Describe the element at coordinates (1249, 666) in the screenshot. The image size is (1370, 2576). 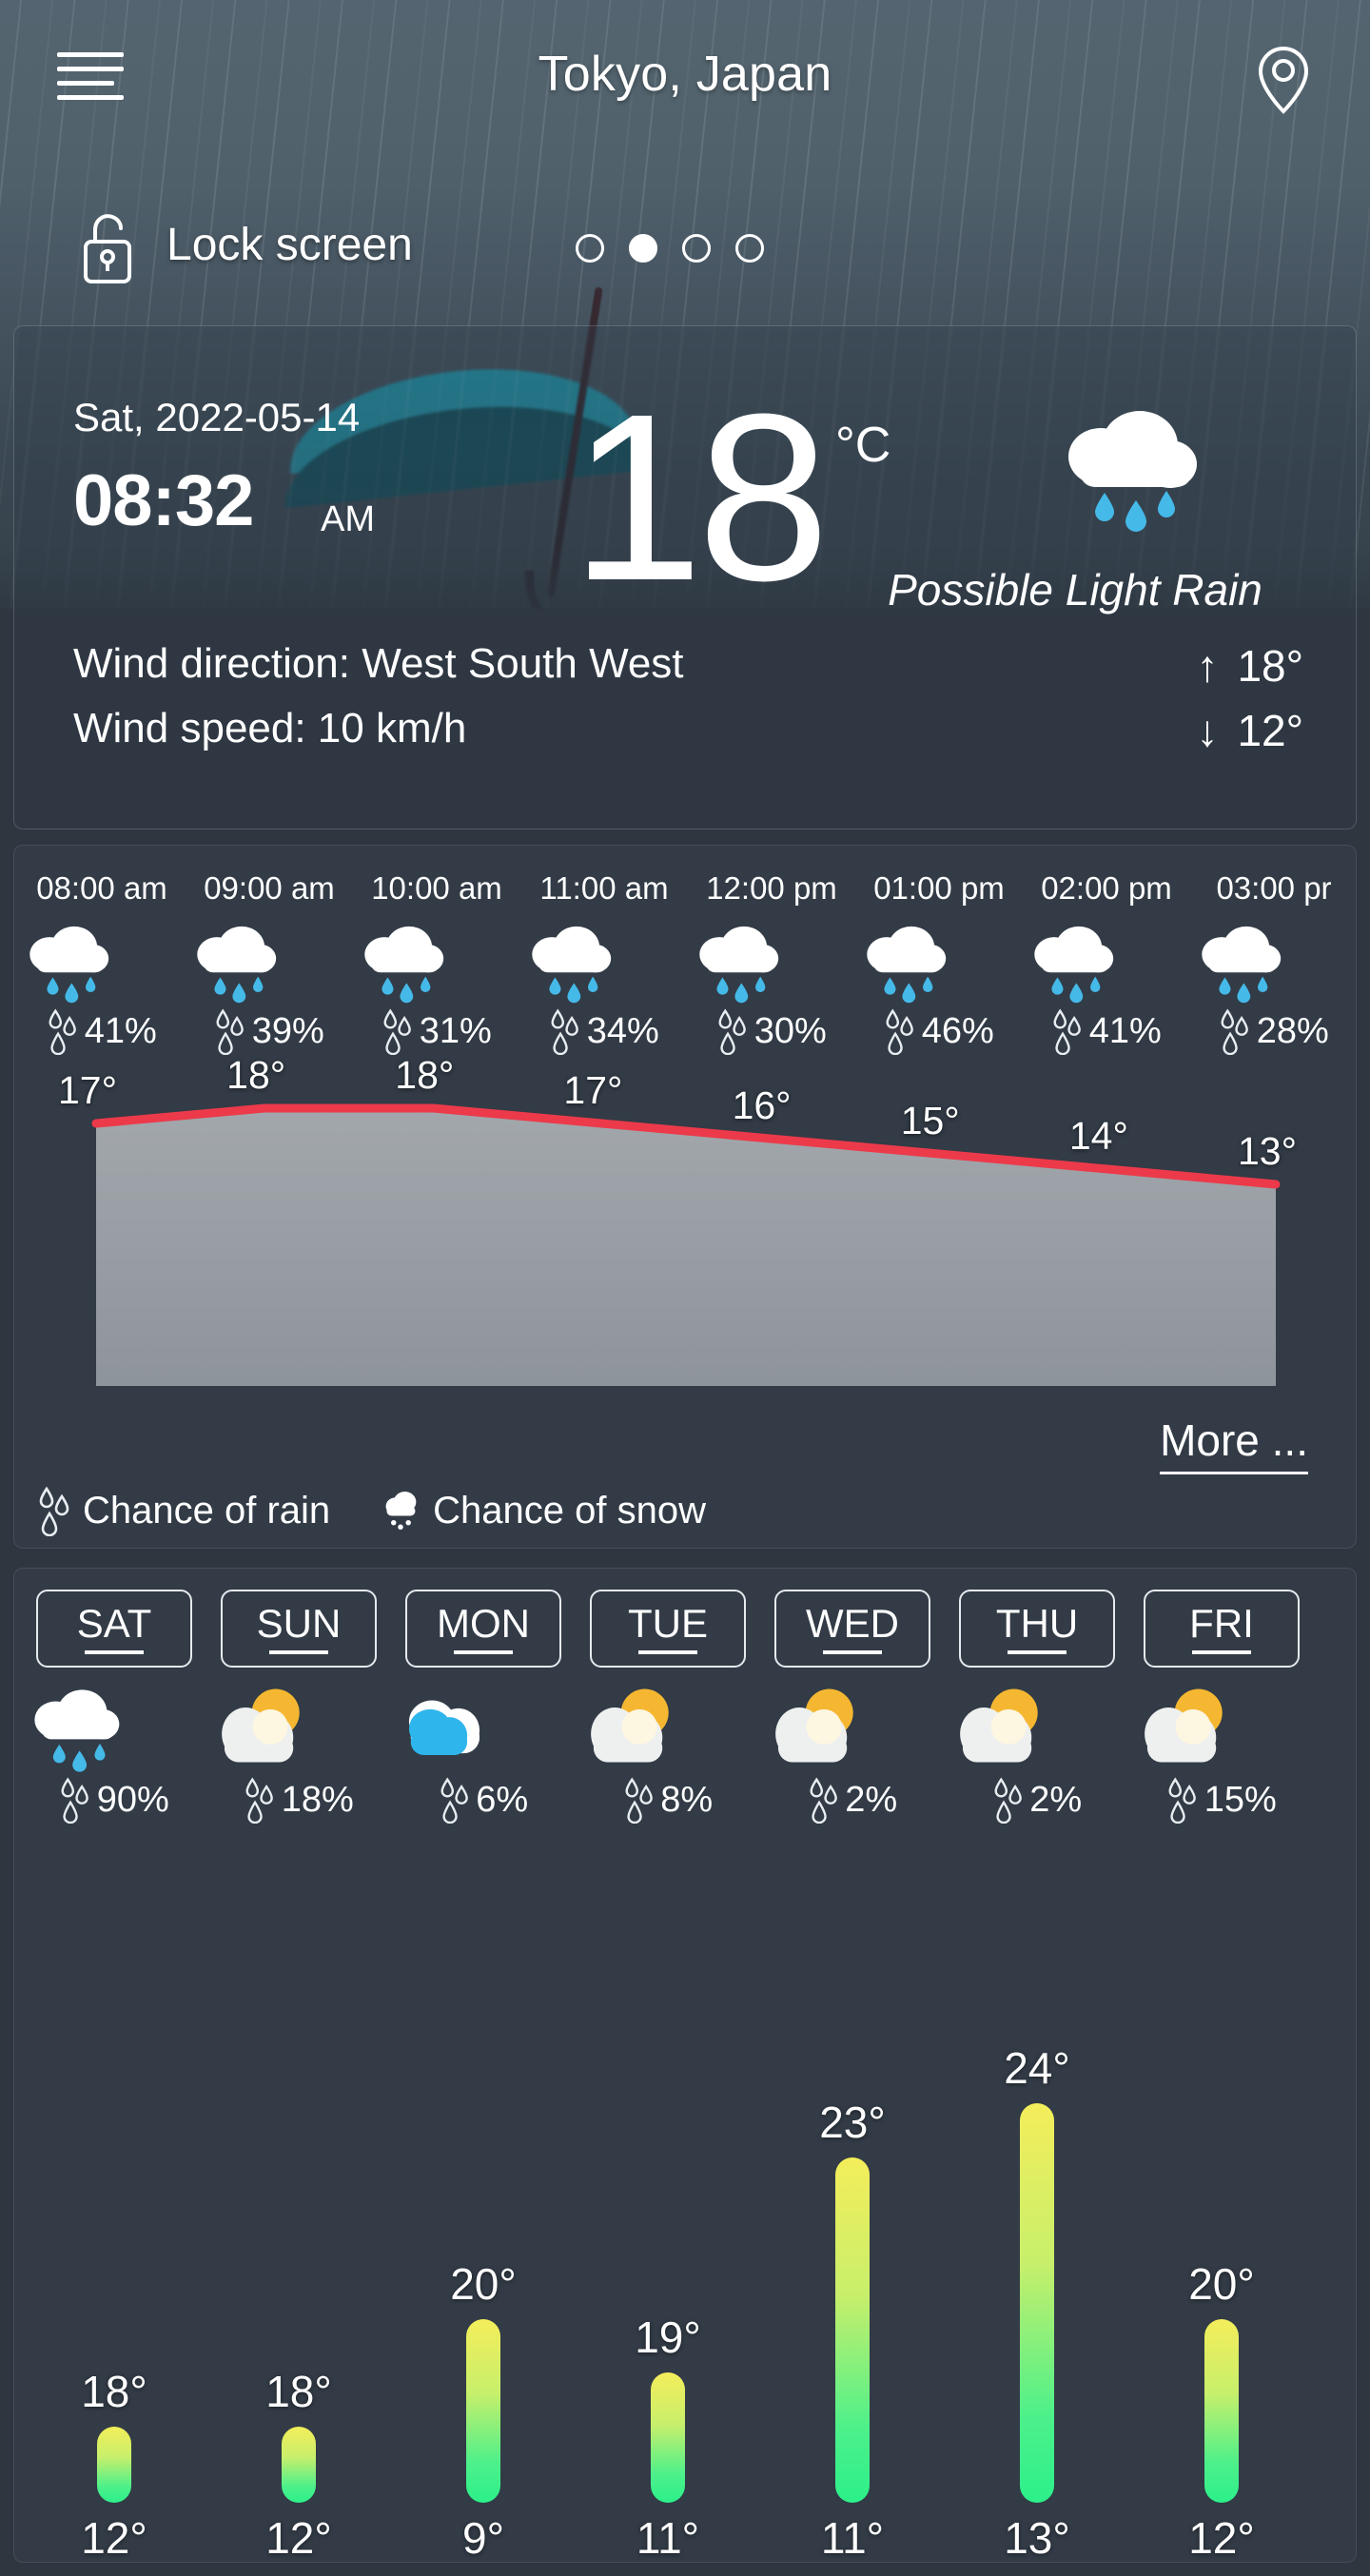
I see `high-temperature: ↑ 18°` at that location.